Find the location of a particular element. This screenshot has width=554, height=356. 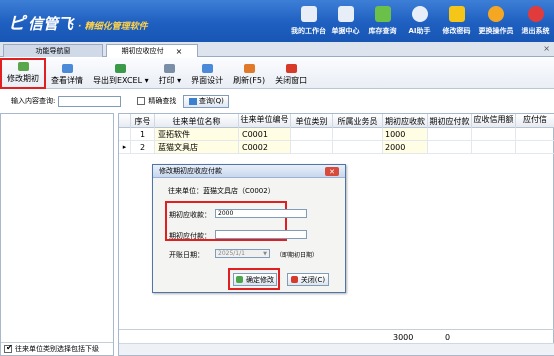

include-subcategory-option: ✔ 往来单位类别选择包括下级 is located at coordinates (57, 348).